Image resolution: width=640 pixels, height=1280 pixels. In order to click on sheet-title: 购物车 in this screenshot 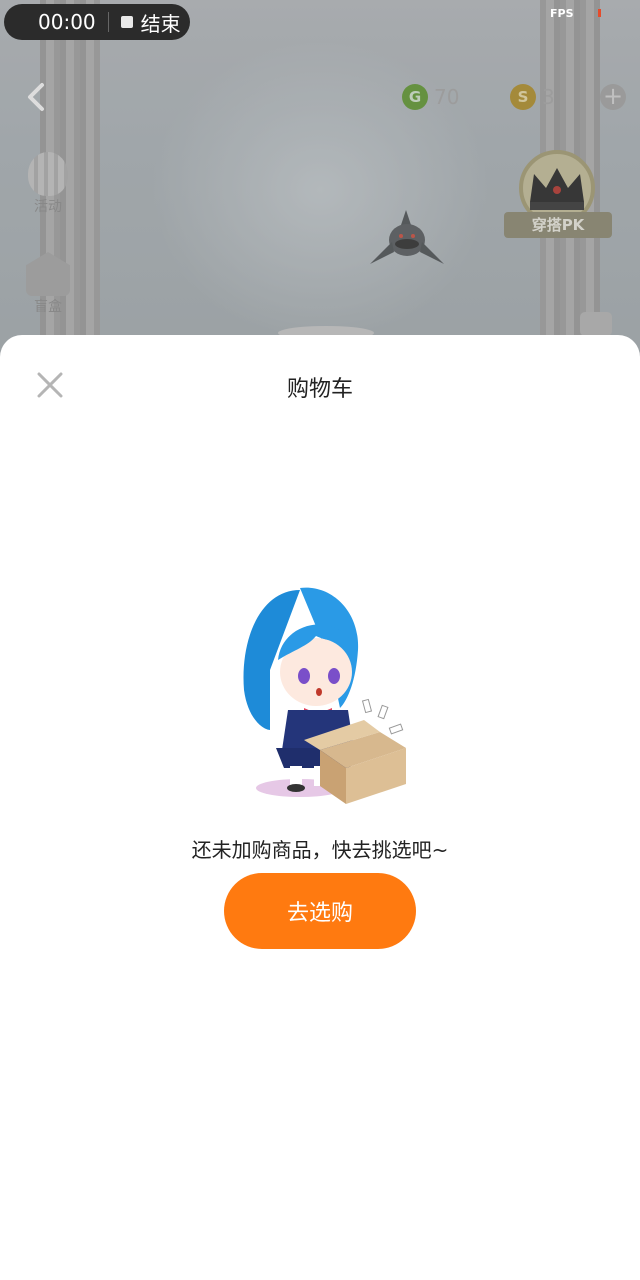, I will do `click(319, 389)`.